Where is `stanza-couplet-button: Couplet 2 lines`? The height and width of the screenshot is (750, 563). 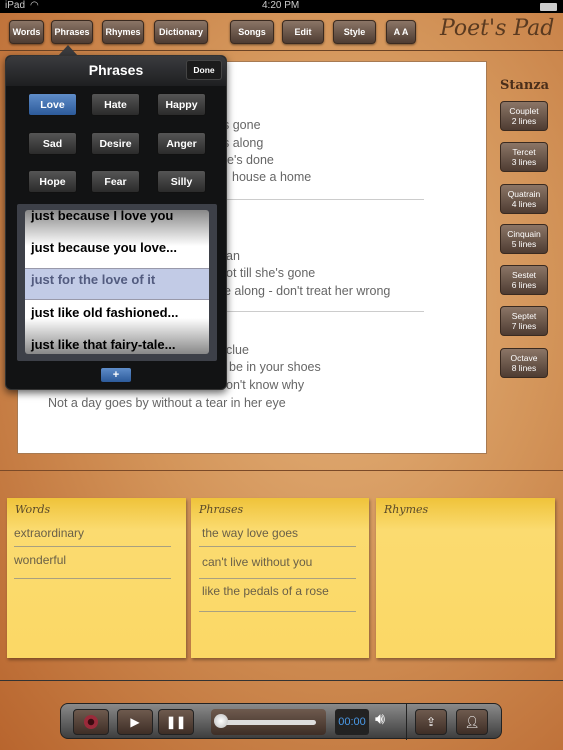
stanza-couplet-button: Couplet 2 lines is located at coordinates (524, 116).